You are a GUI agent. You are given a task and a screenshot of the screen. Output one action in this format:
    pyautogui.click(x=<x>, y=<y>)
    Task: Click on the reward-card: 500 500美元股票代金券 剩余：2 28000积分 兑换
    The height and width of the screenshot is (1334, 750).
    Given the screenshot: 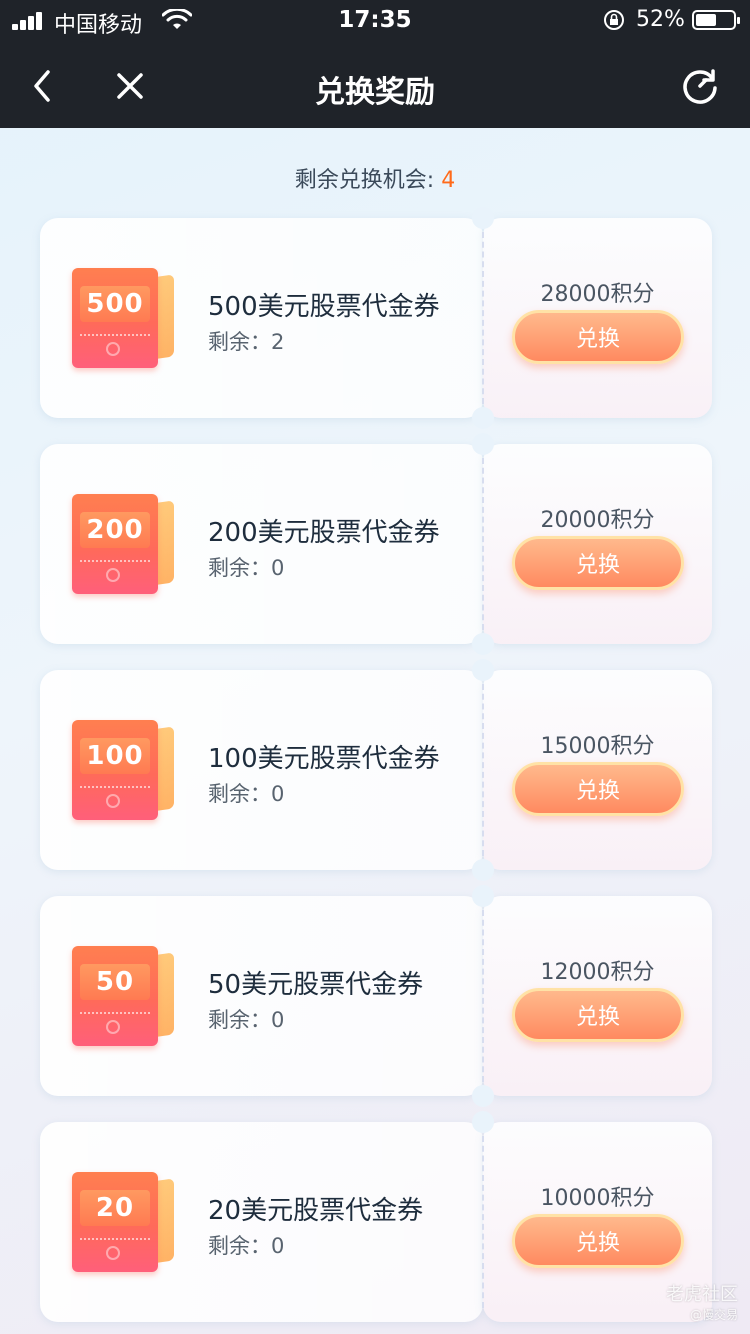 What is the action you would take?
    pyautogui.click(x=376, y=318)
    